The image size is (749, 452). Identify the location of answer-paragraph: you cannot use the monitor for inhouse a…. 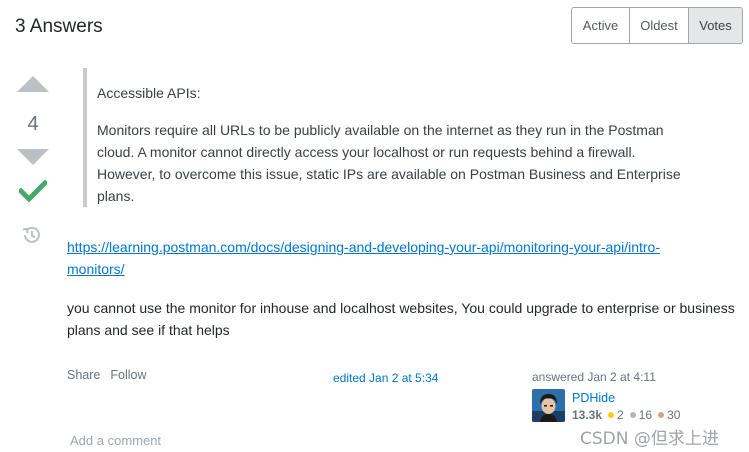
(401, 319).